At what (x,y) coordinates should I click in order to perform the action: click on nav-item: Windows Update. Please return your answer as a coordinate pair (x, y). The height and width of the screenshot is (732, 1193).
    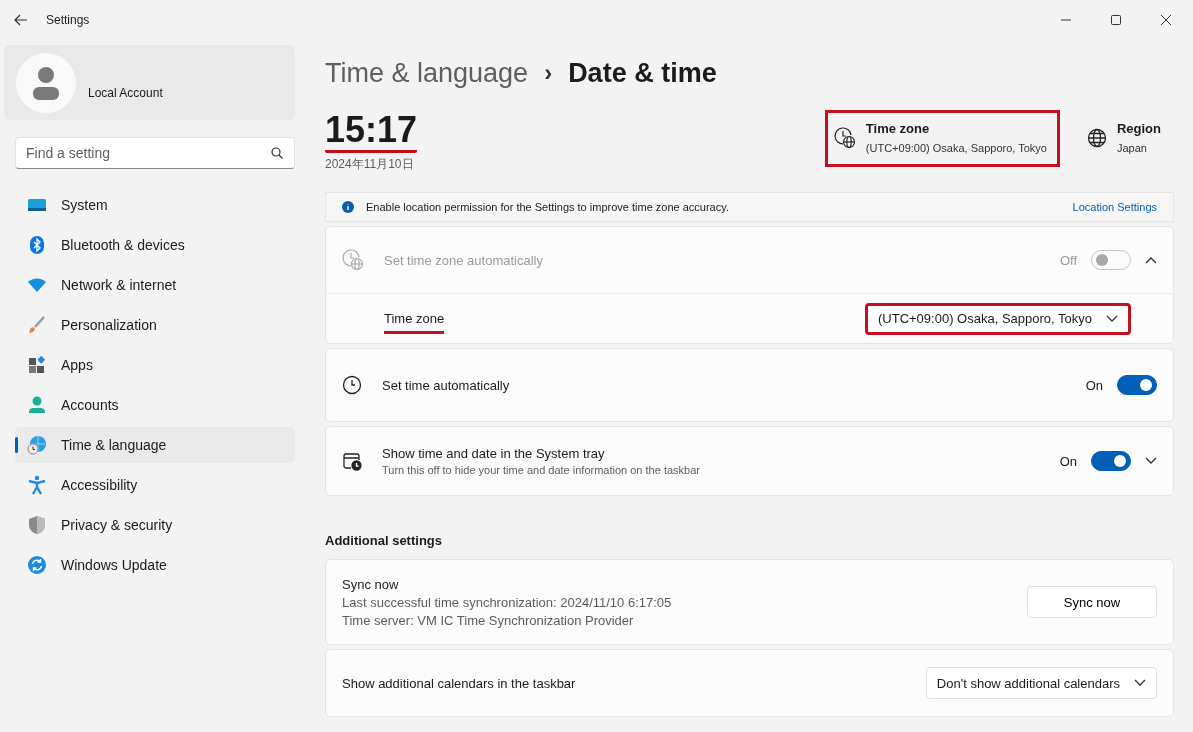
    Looking at the image, I should click on (155, 565).